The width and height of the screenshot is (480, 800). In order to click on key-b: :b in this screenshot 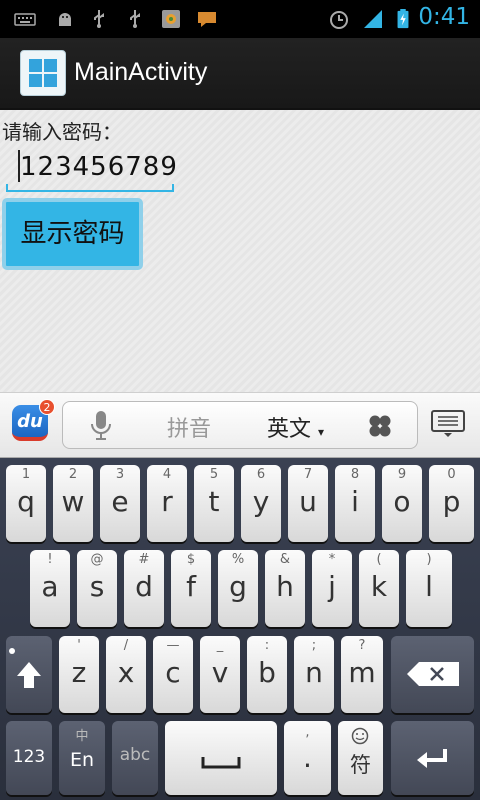, I will do `click(267, 674)`.